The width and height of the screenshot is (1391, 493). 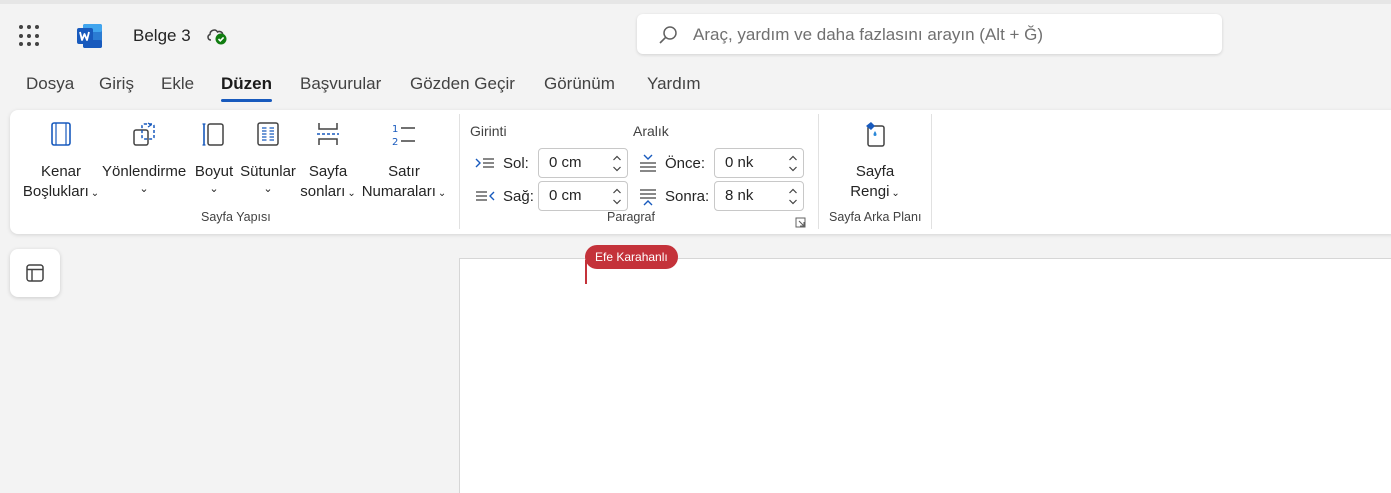 I want to click on spacing-after-icon, so click(x=648, y=197).